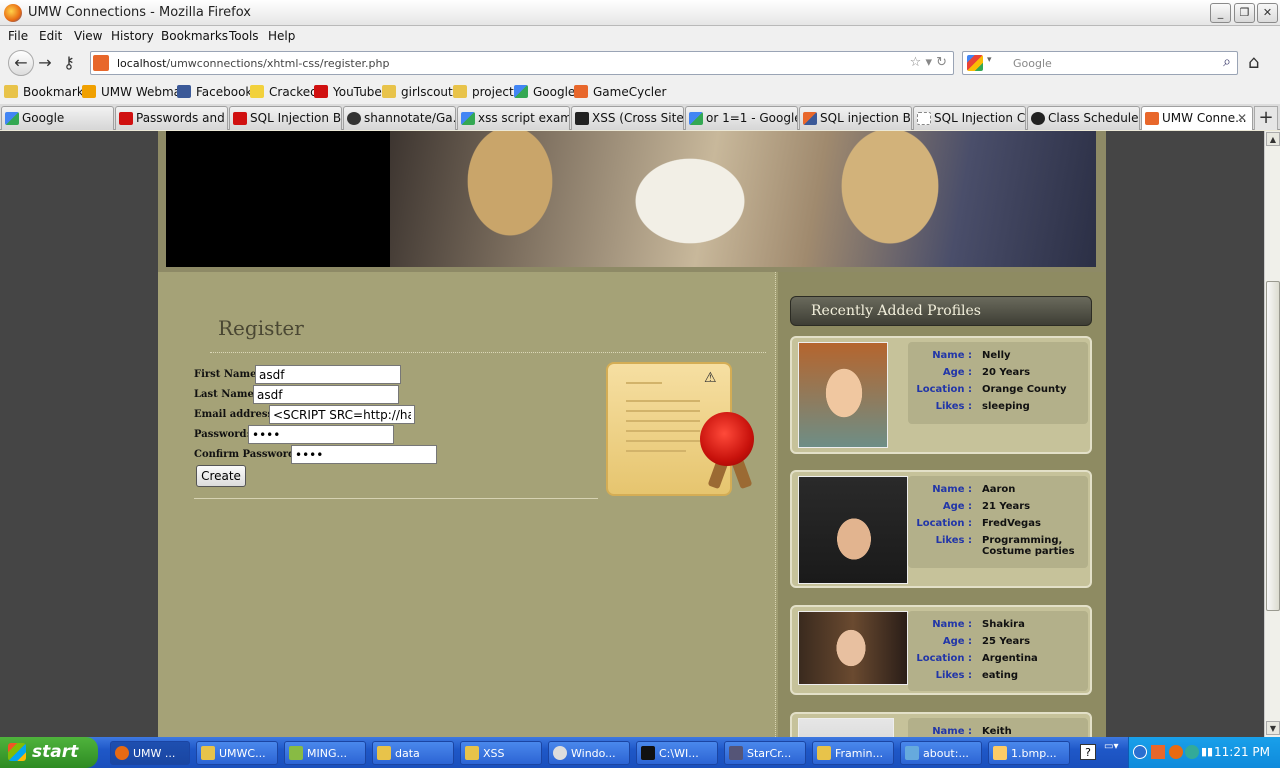 The height and width of the screenshot is (768, 1280). Describe the element at coordinates (1100, 63) in the screenshot. I see `search-bar: ▾ Google ⌕` at that location.